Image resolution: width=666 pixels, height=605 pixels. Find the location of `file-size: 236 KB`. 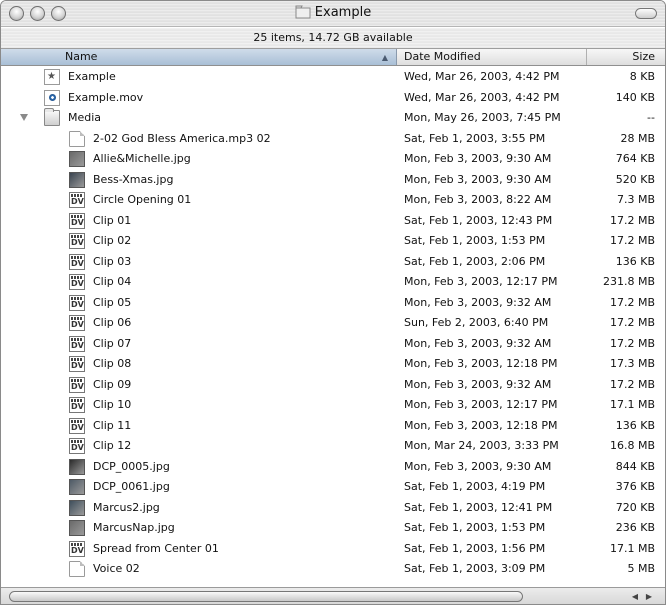

file-size: 236 KB is located at coordinates (635, 527).